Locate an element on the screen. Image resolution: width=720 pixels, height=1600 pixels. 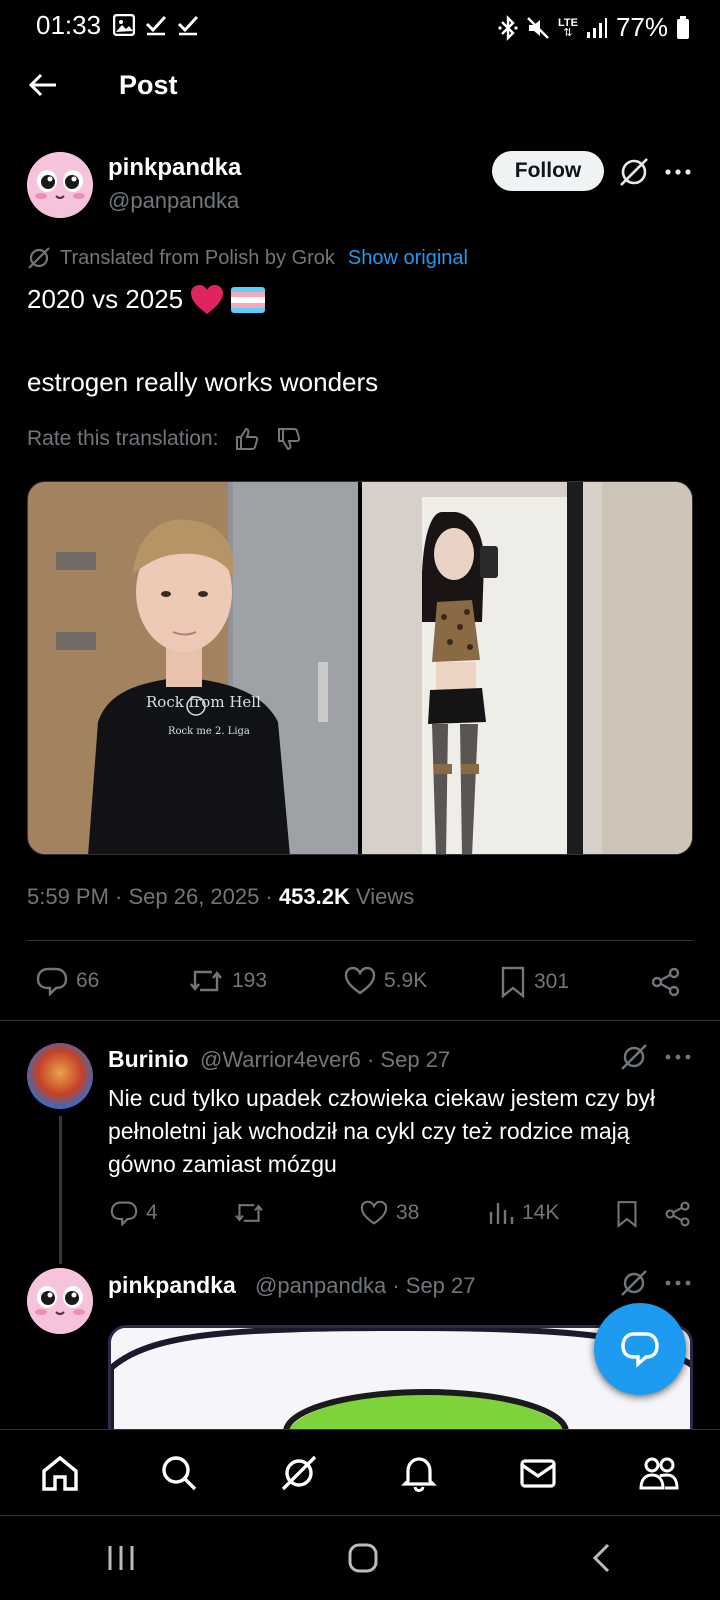
nav-communities is located at coordinates (659, 1473).